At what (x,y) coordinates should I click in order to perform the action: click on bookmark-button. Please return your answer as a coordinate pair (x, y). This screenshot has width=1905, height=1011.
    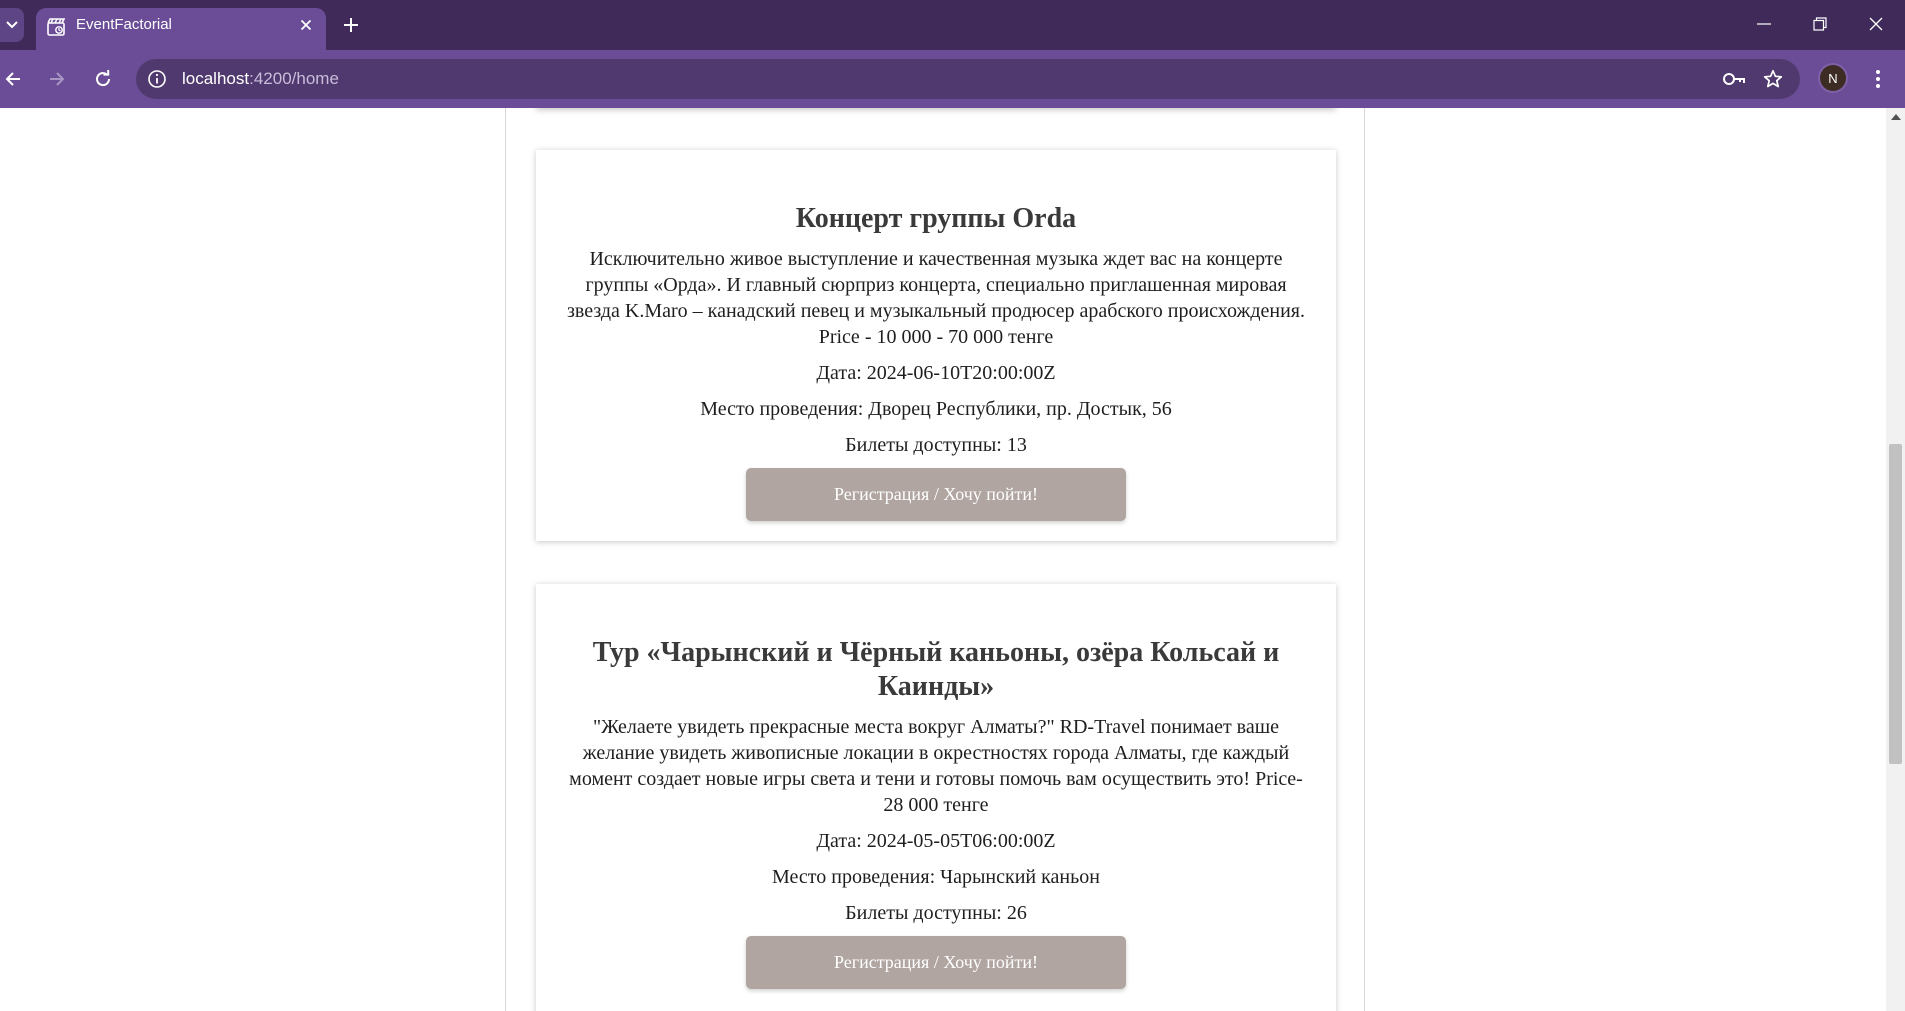
    Looking at the image, I should click on (1773, 79).